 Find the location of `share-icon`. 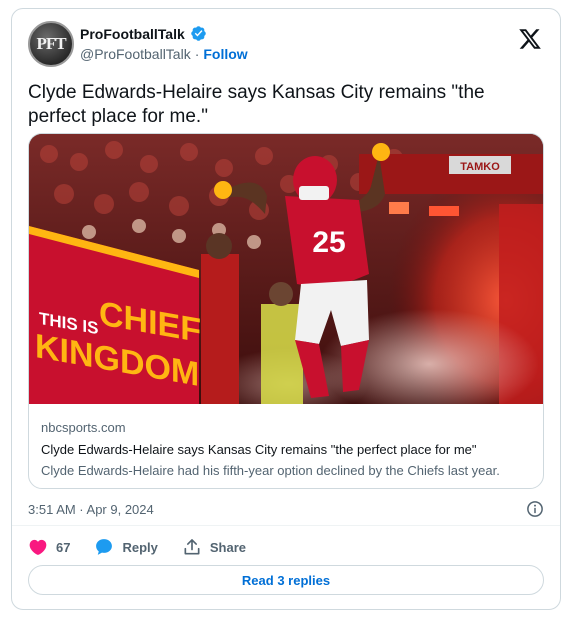

share-icon is located at coordinates (192, 547).